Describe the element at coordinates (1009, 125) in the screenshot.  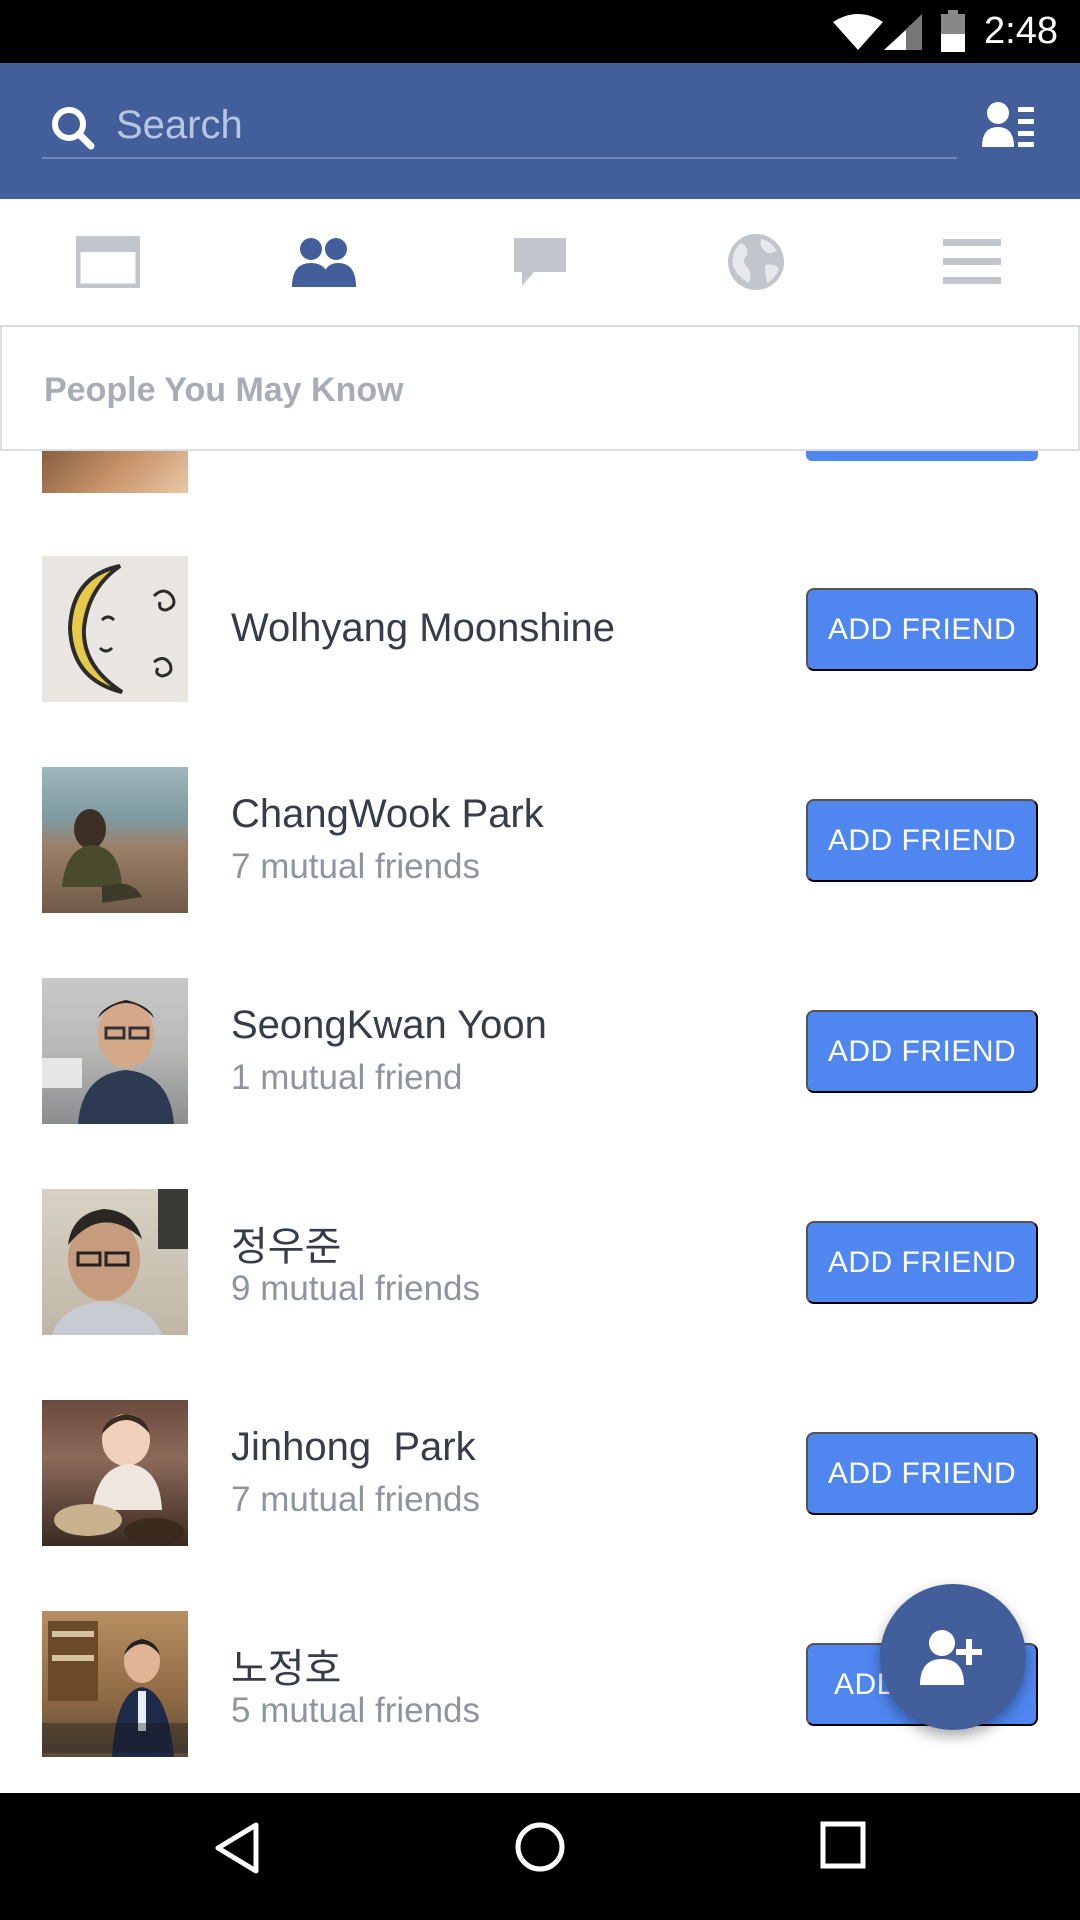
I see `friends-list-icon` at that location.